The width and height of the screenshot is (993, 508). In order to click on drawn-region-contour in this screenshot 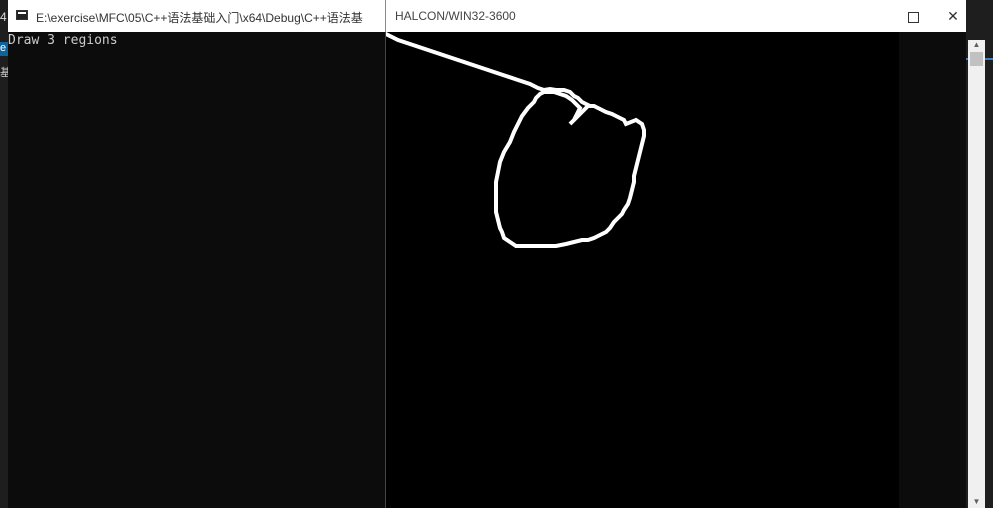, I will do `click(516, 140)`.